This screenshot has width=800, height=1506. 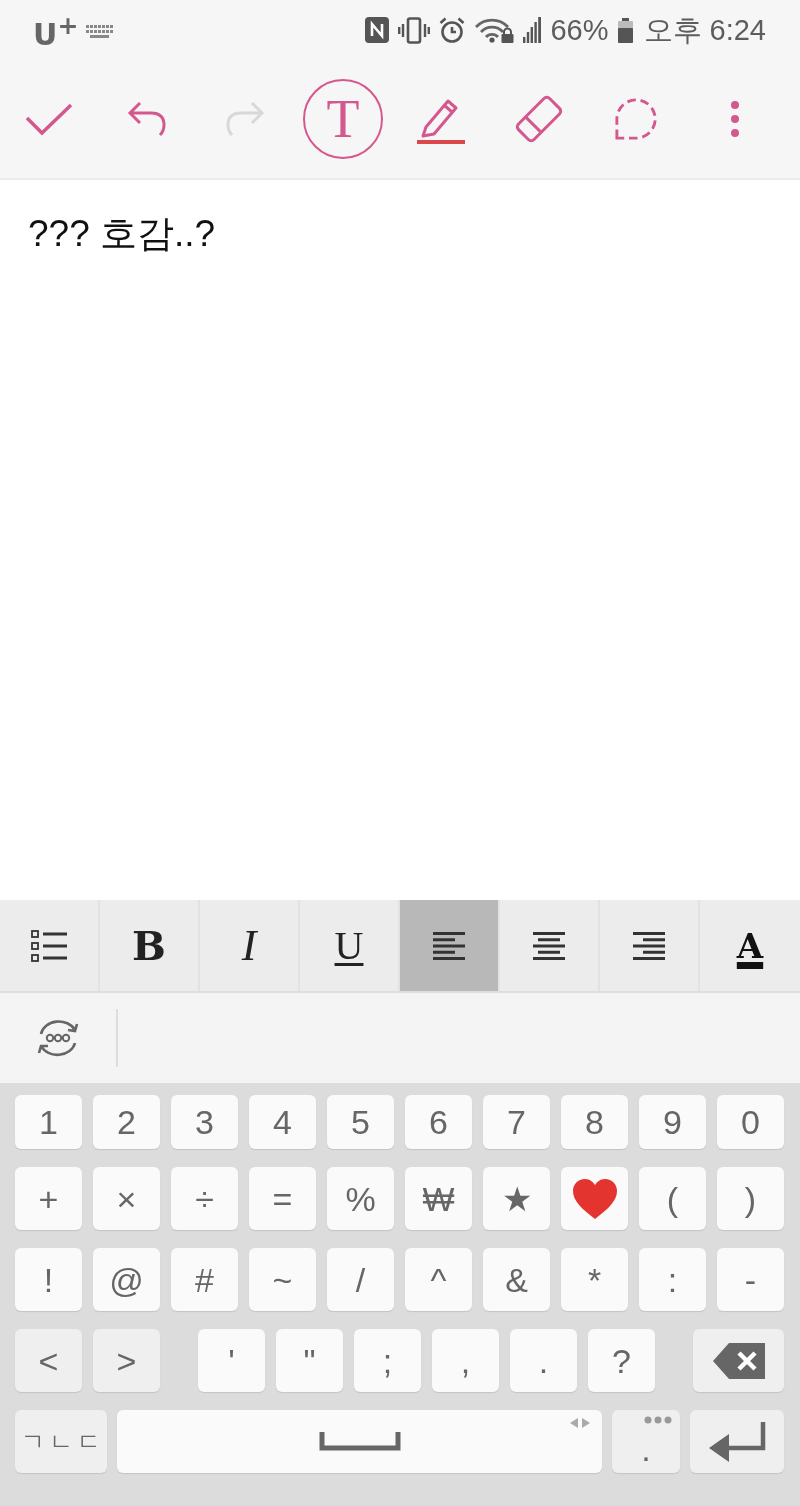 I want to click on keyboard-key: ★, so click(x=516, y=1198).